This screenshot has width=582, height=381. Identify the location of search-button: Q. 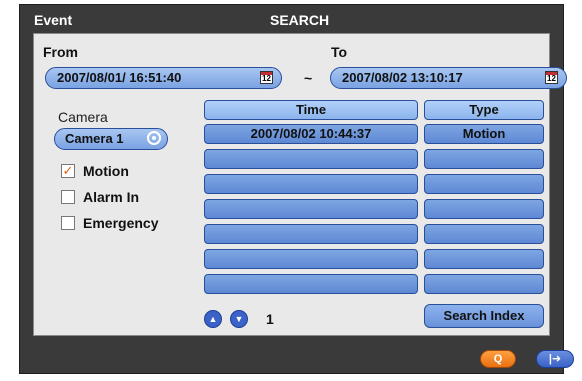
(498, 359).